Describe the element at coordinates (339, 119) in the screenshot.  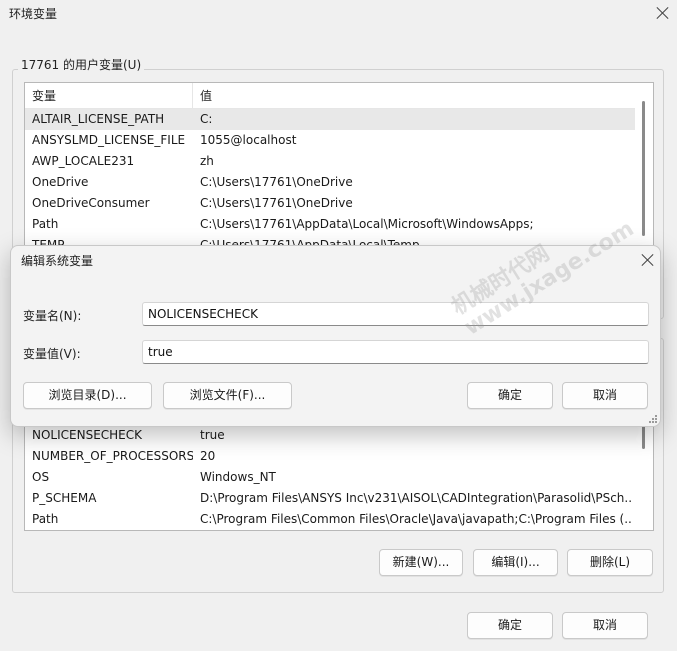
I see `user-var-row: ALTAIR_LICENSE_PATH C:` at that location.